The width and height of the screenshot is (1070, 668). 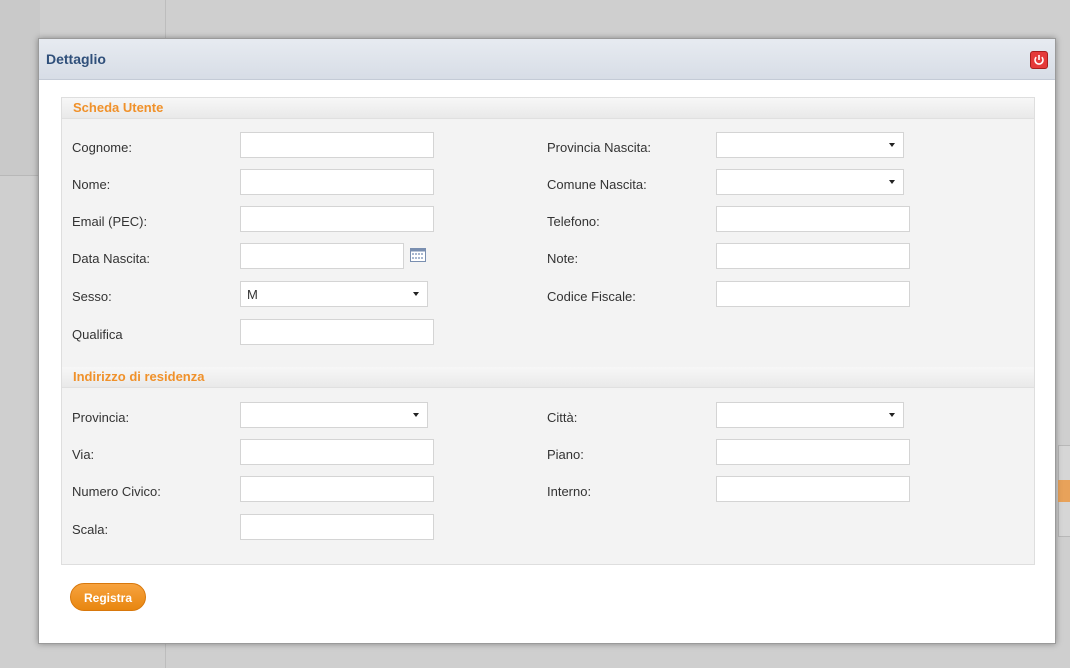 What do you see at coordinates (569, 491) in the screenshot?
I see `interno-label: Interno:` at bounding box center [569, 491].